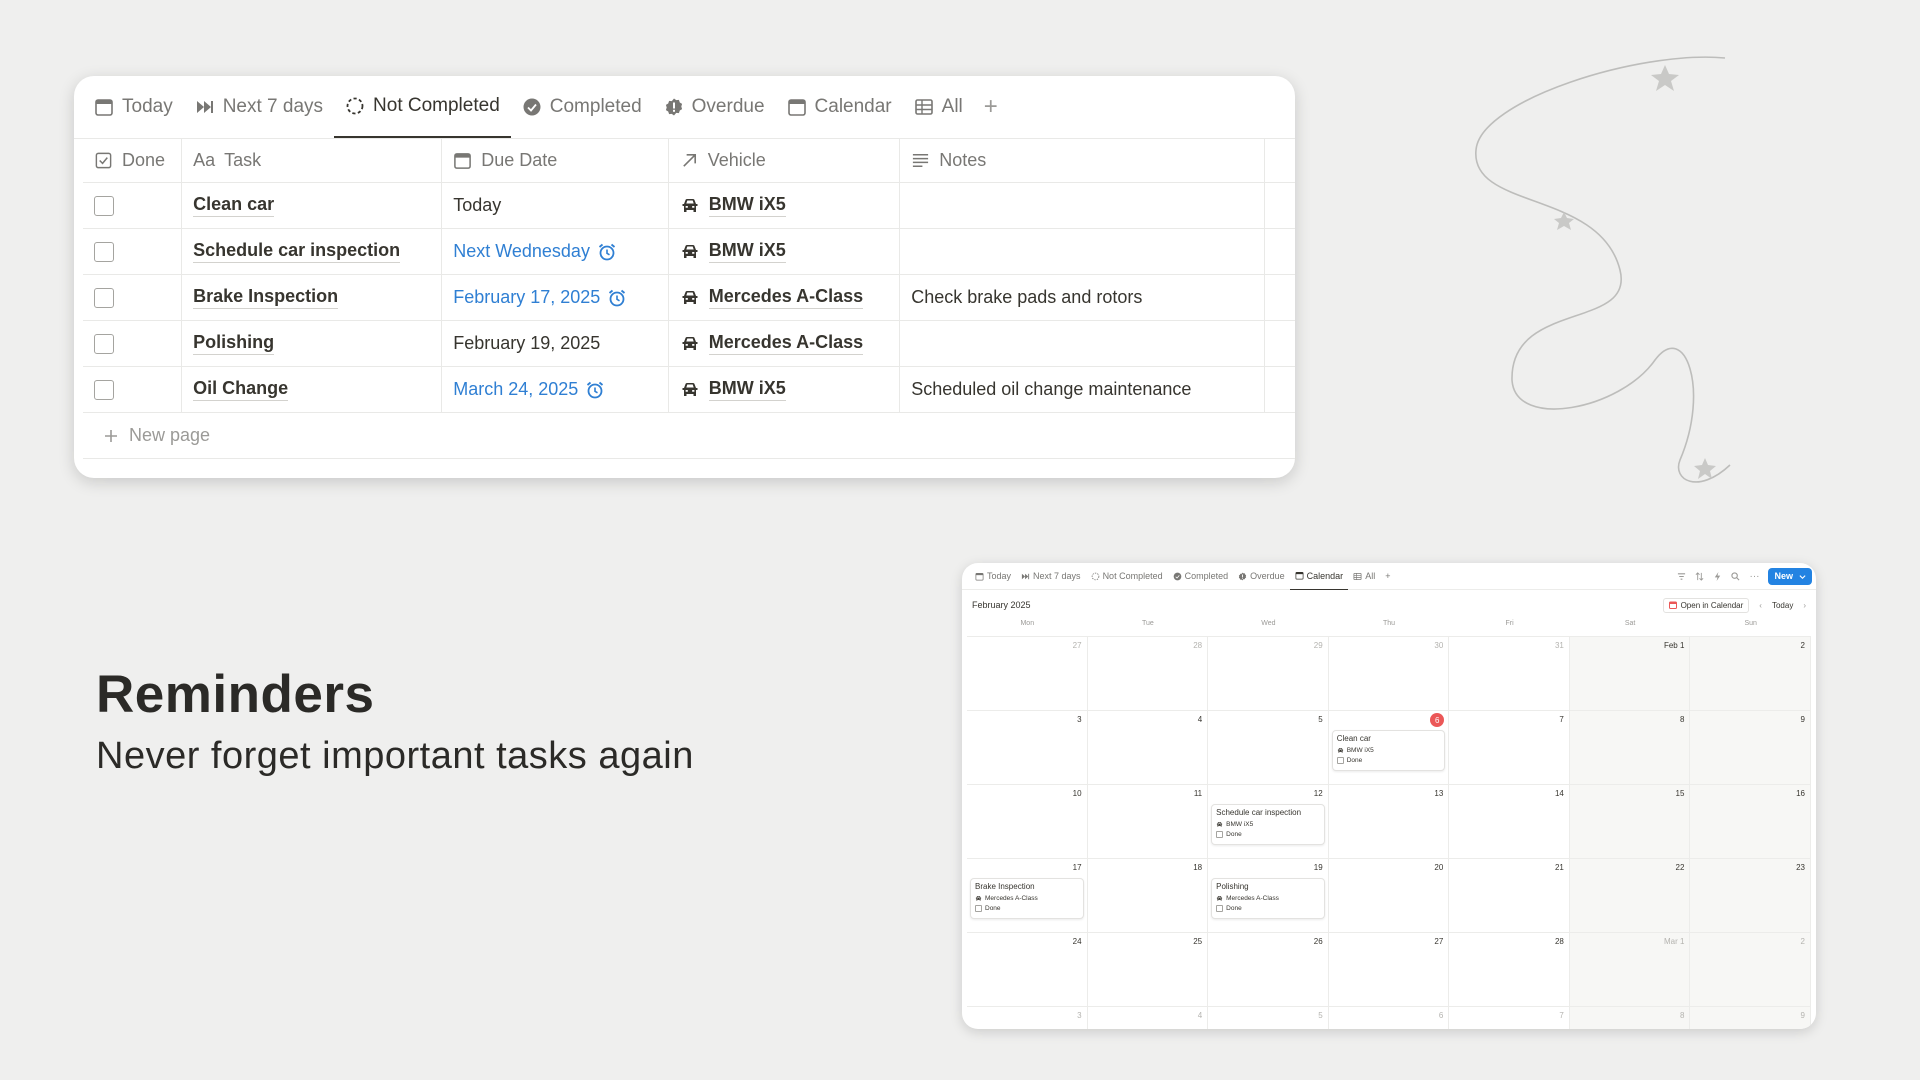  What do you see at coordinates (714, 107) in the screenshot?
I see `tab-overdue: Overdue` at bounding box center [714, 107].